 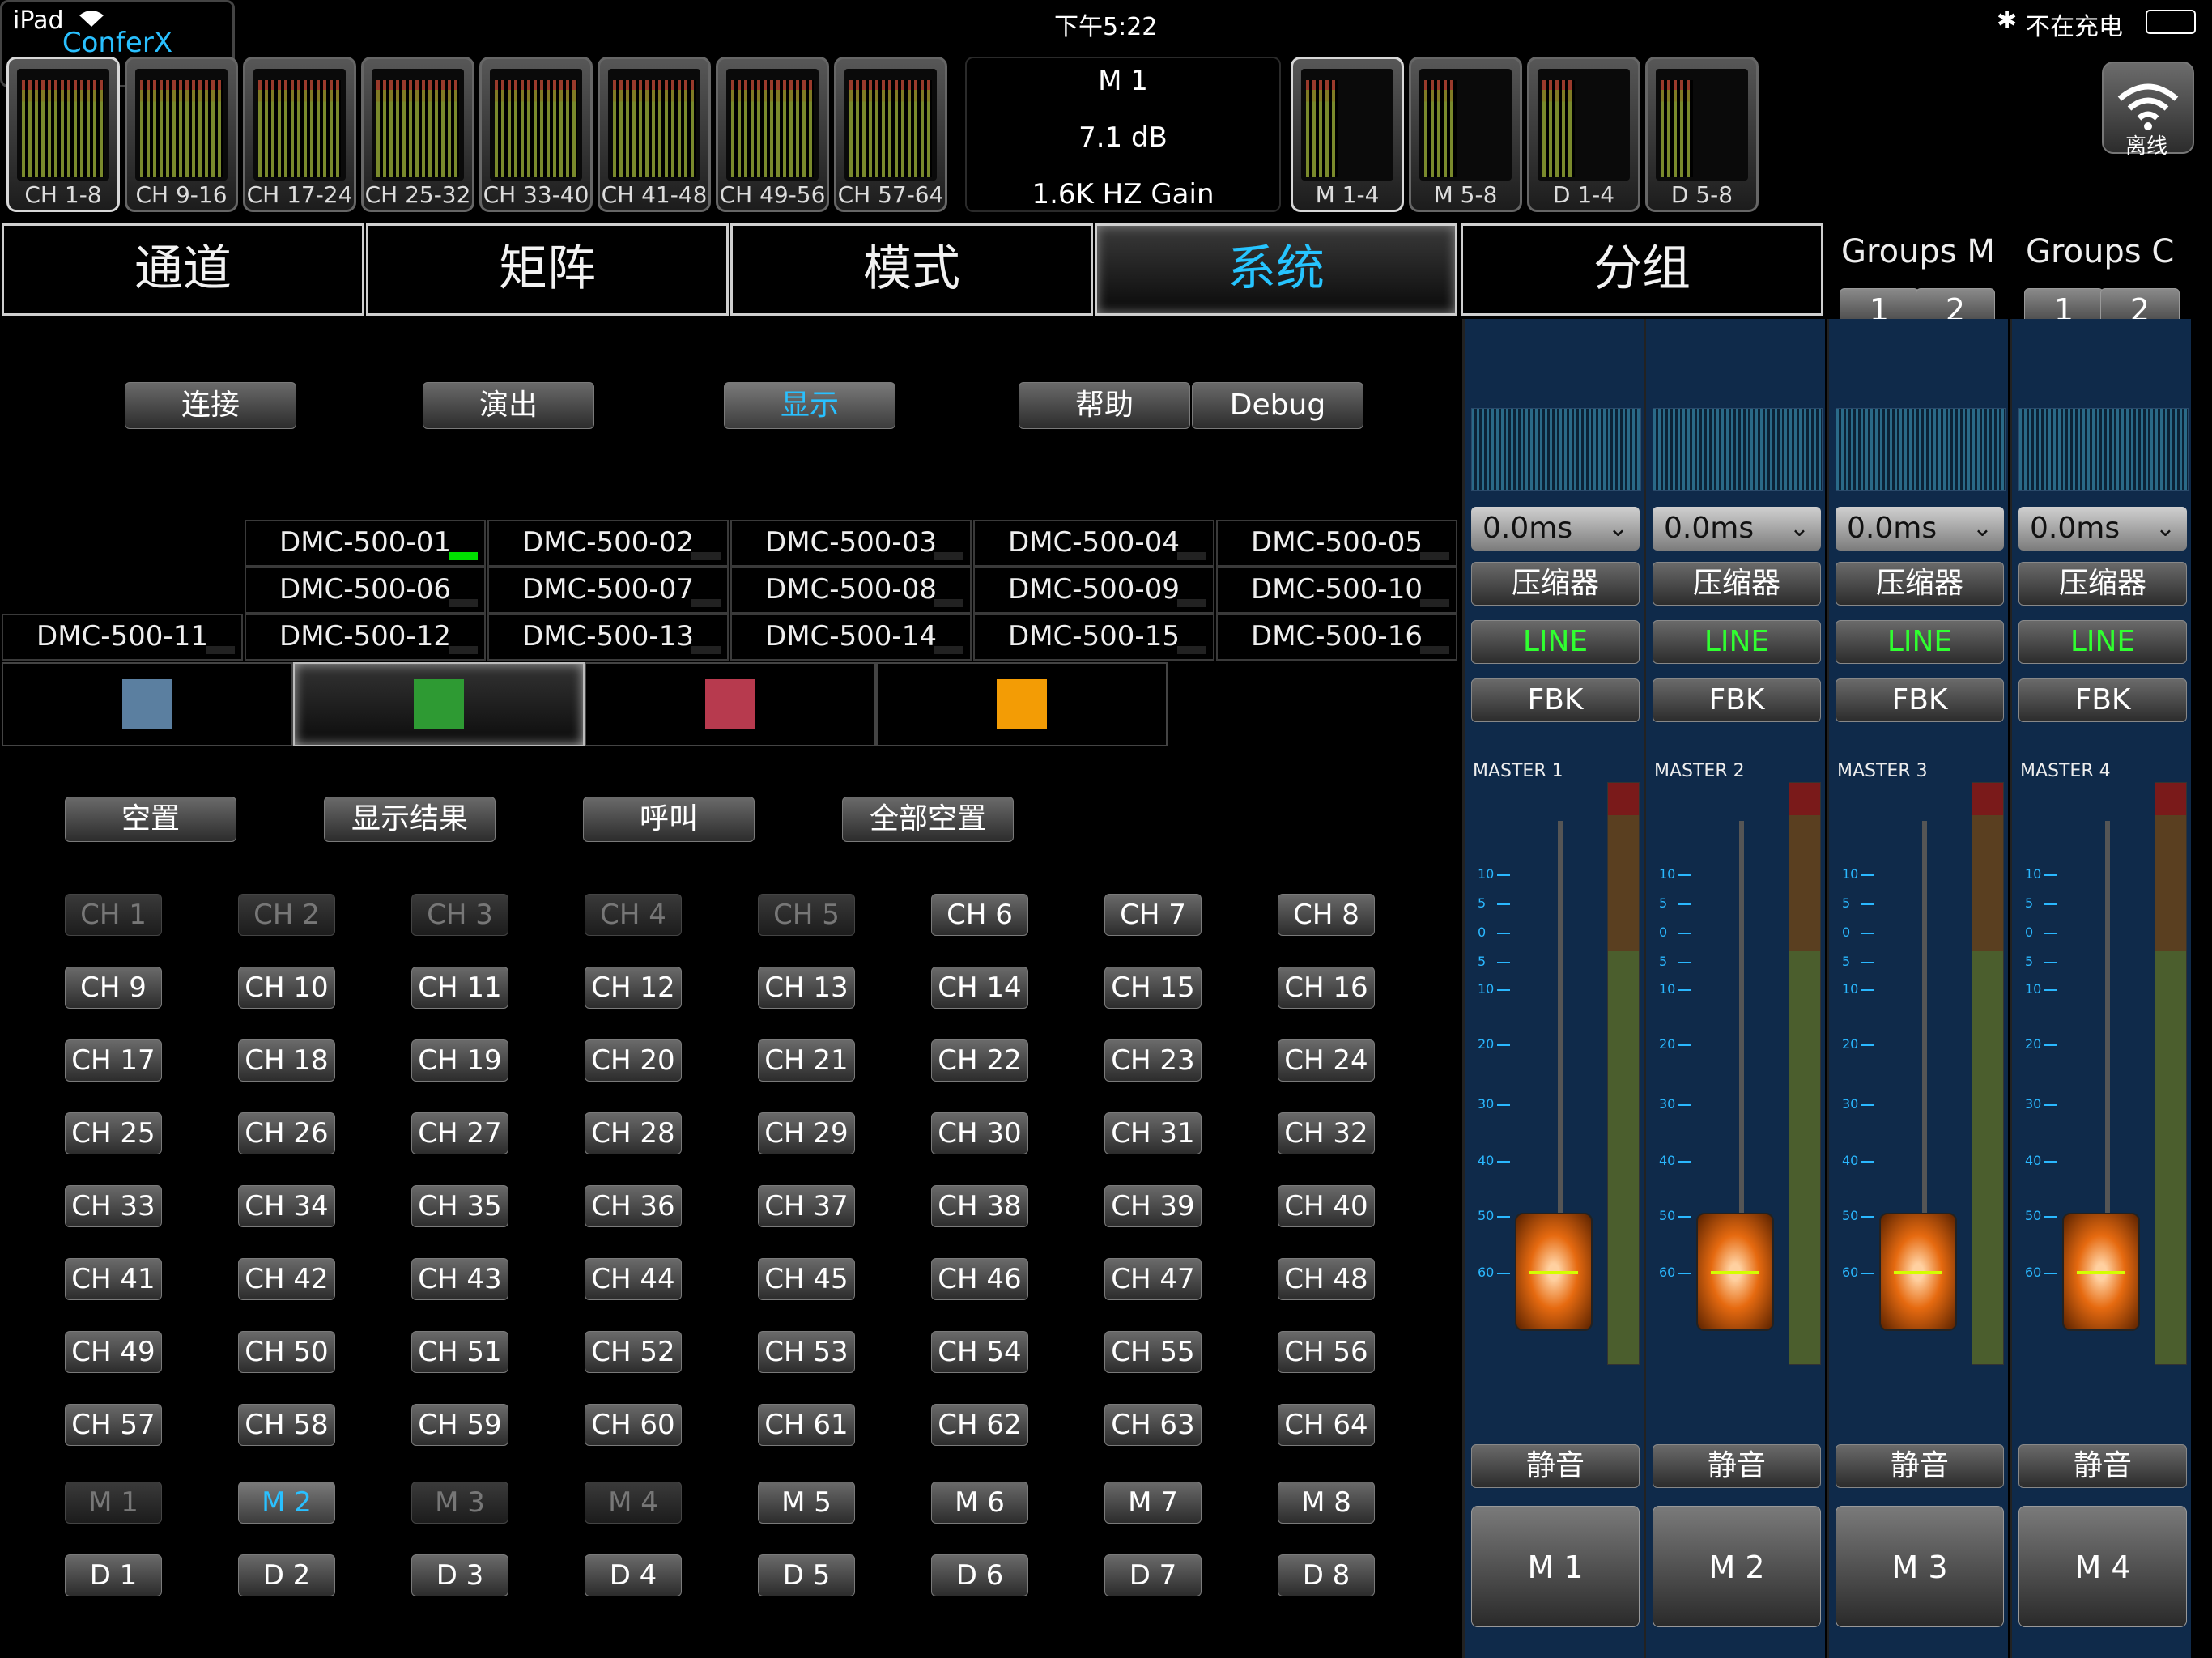 I want to click on dca-button-2: D 2, so click(x=286, y=1575).